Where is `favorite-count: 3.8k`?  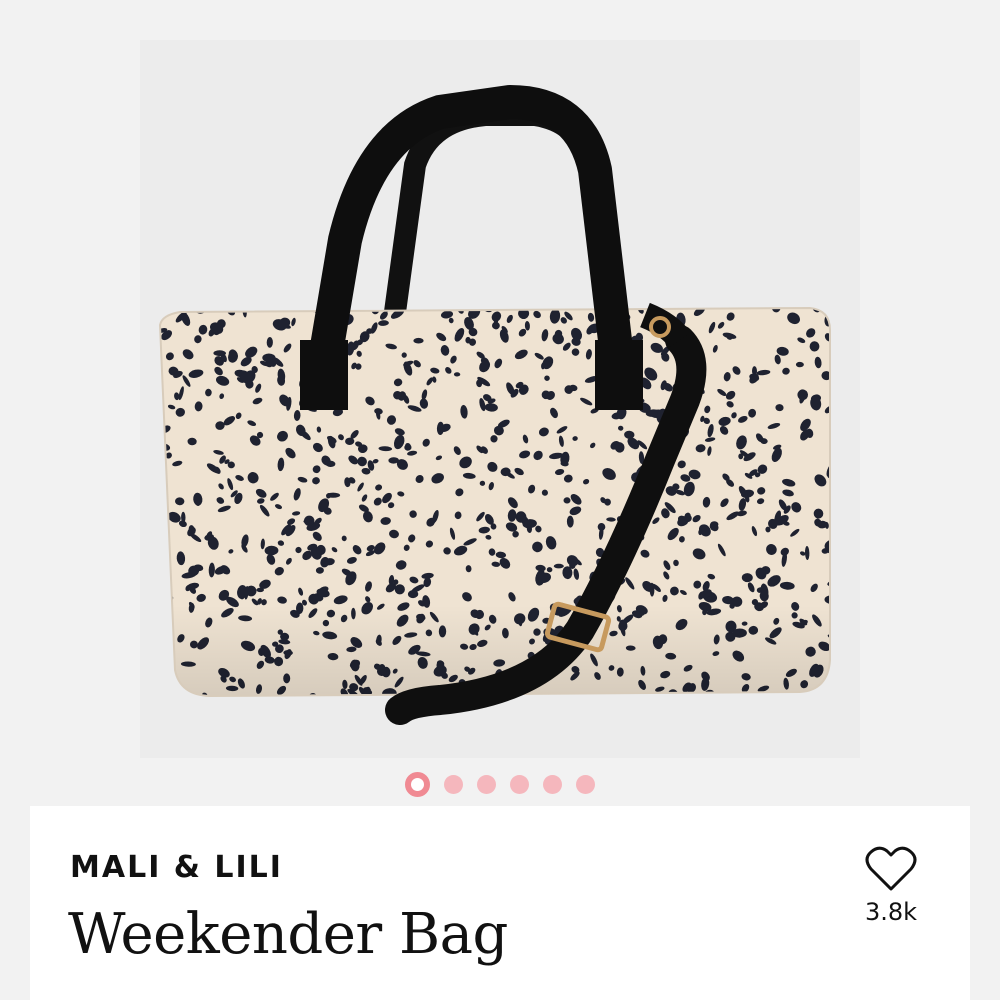 favorite-count: 3.8k is located at coordinates (891, 912).